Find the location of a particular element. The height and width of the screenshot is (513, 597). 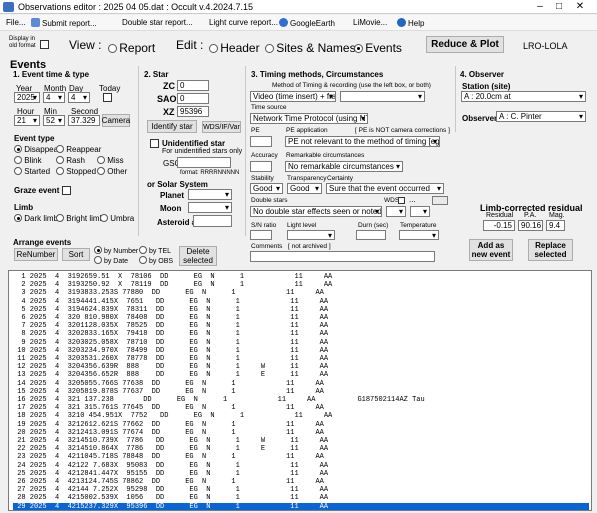

stopped-radio: Stopped is located at coordinates (76, 171).